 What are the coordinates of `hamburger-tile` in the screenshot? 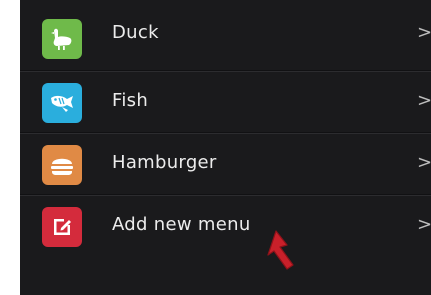 It's located at (62, 165).